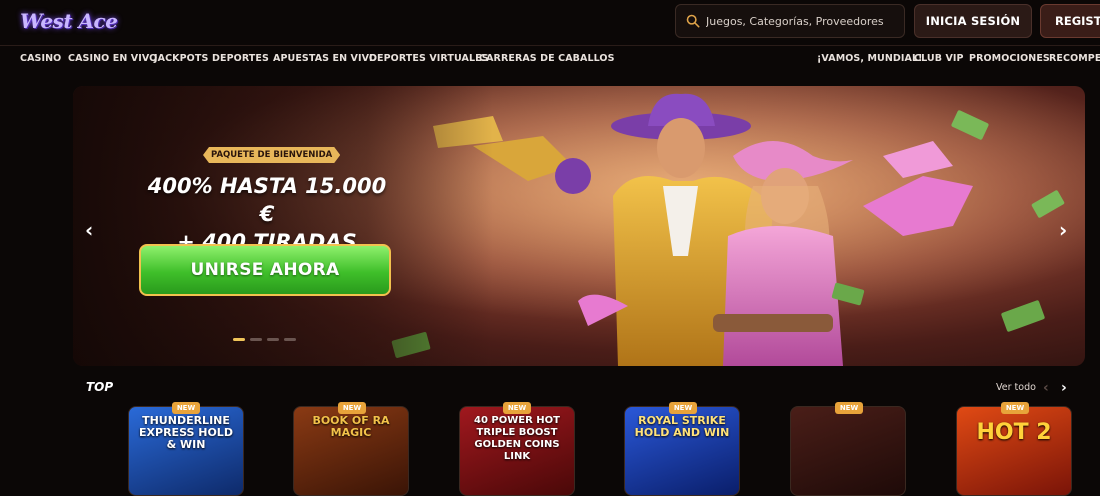 The height and width of the screenshot is (496, 1100). Describe the element at coordinates (325, 58) in the screenshot. I see `nav-item-apuestas-en-vivo: APUESTAS EN VIVO` at that location.